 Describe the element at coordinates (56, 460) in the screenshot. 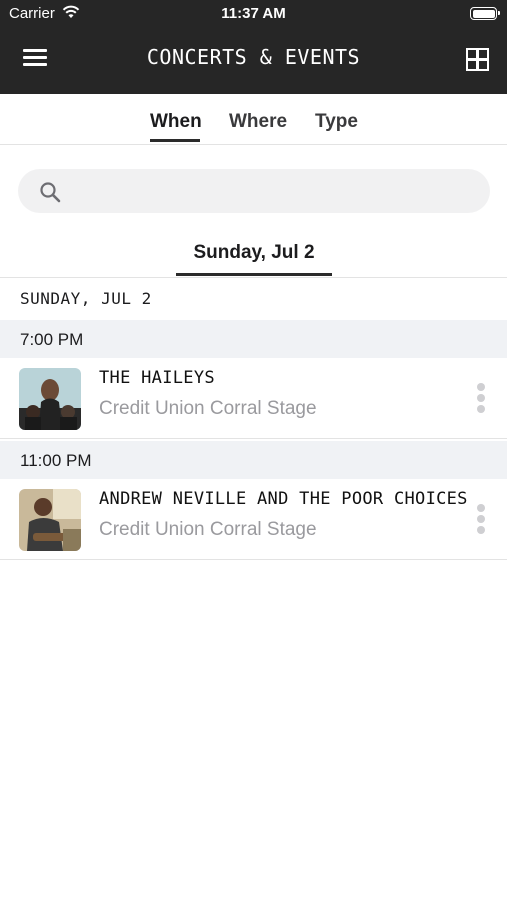

I see `time-label: 11:00 PM` at that location.